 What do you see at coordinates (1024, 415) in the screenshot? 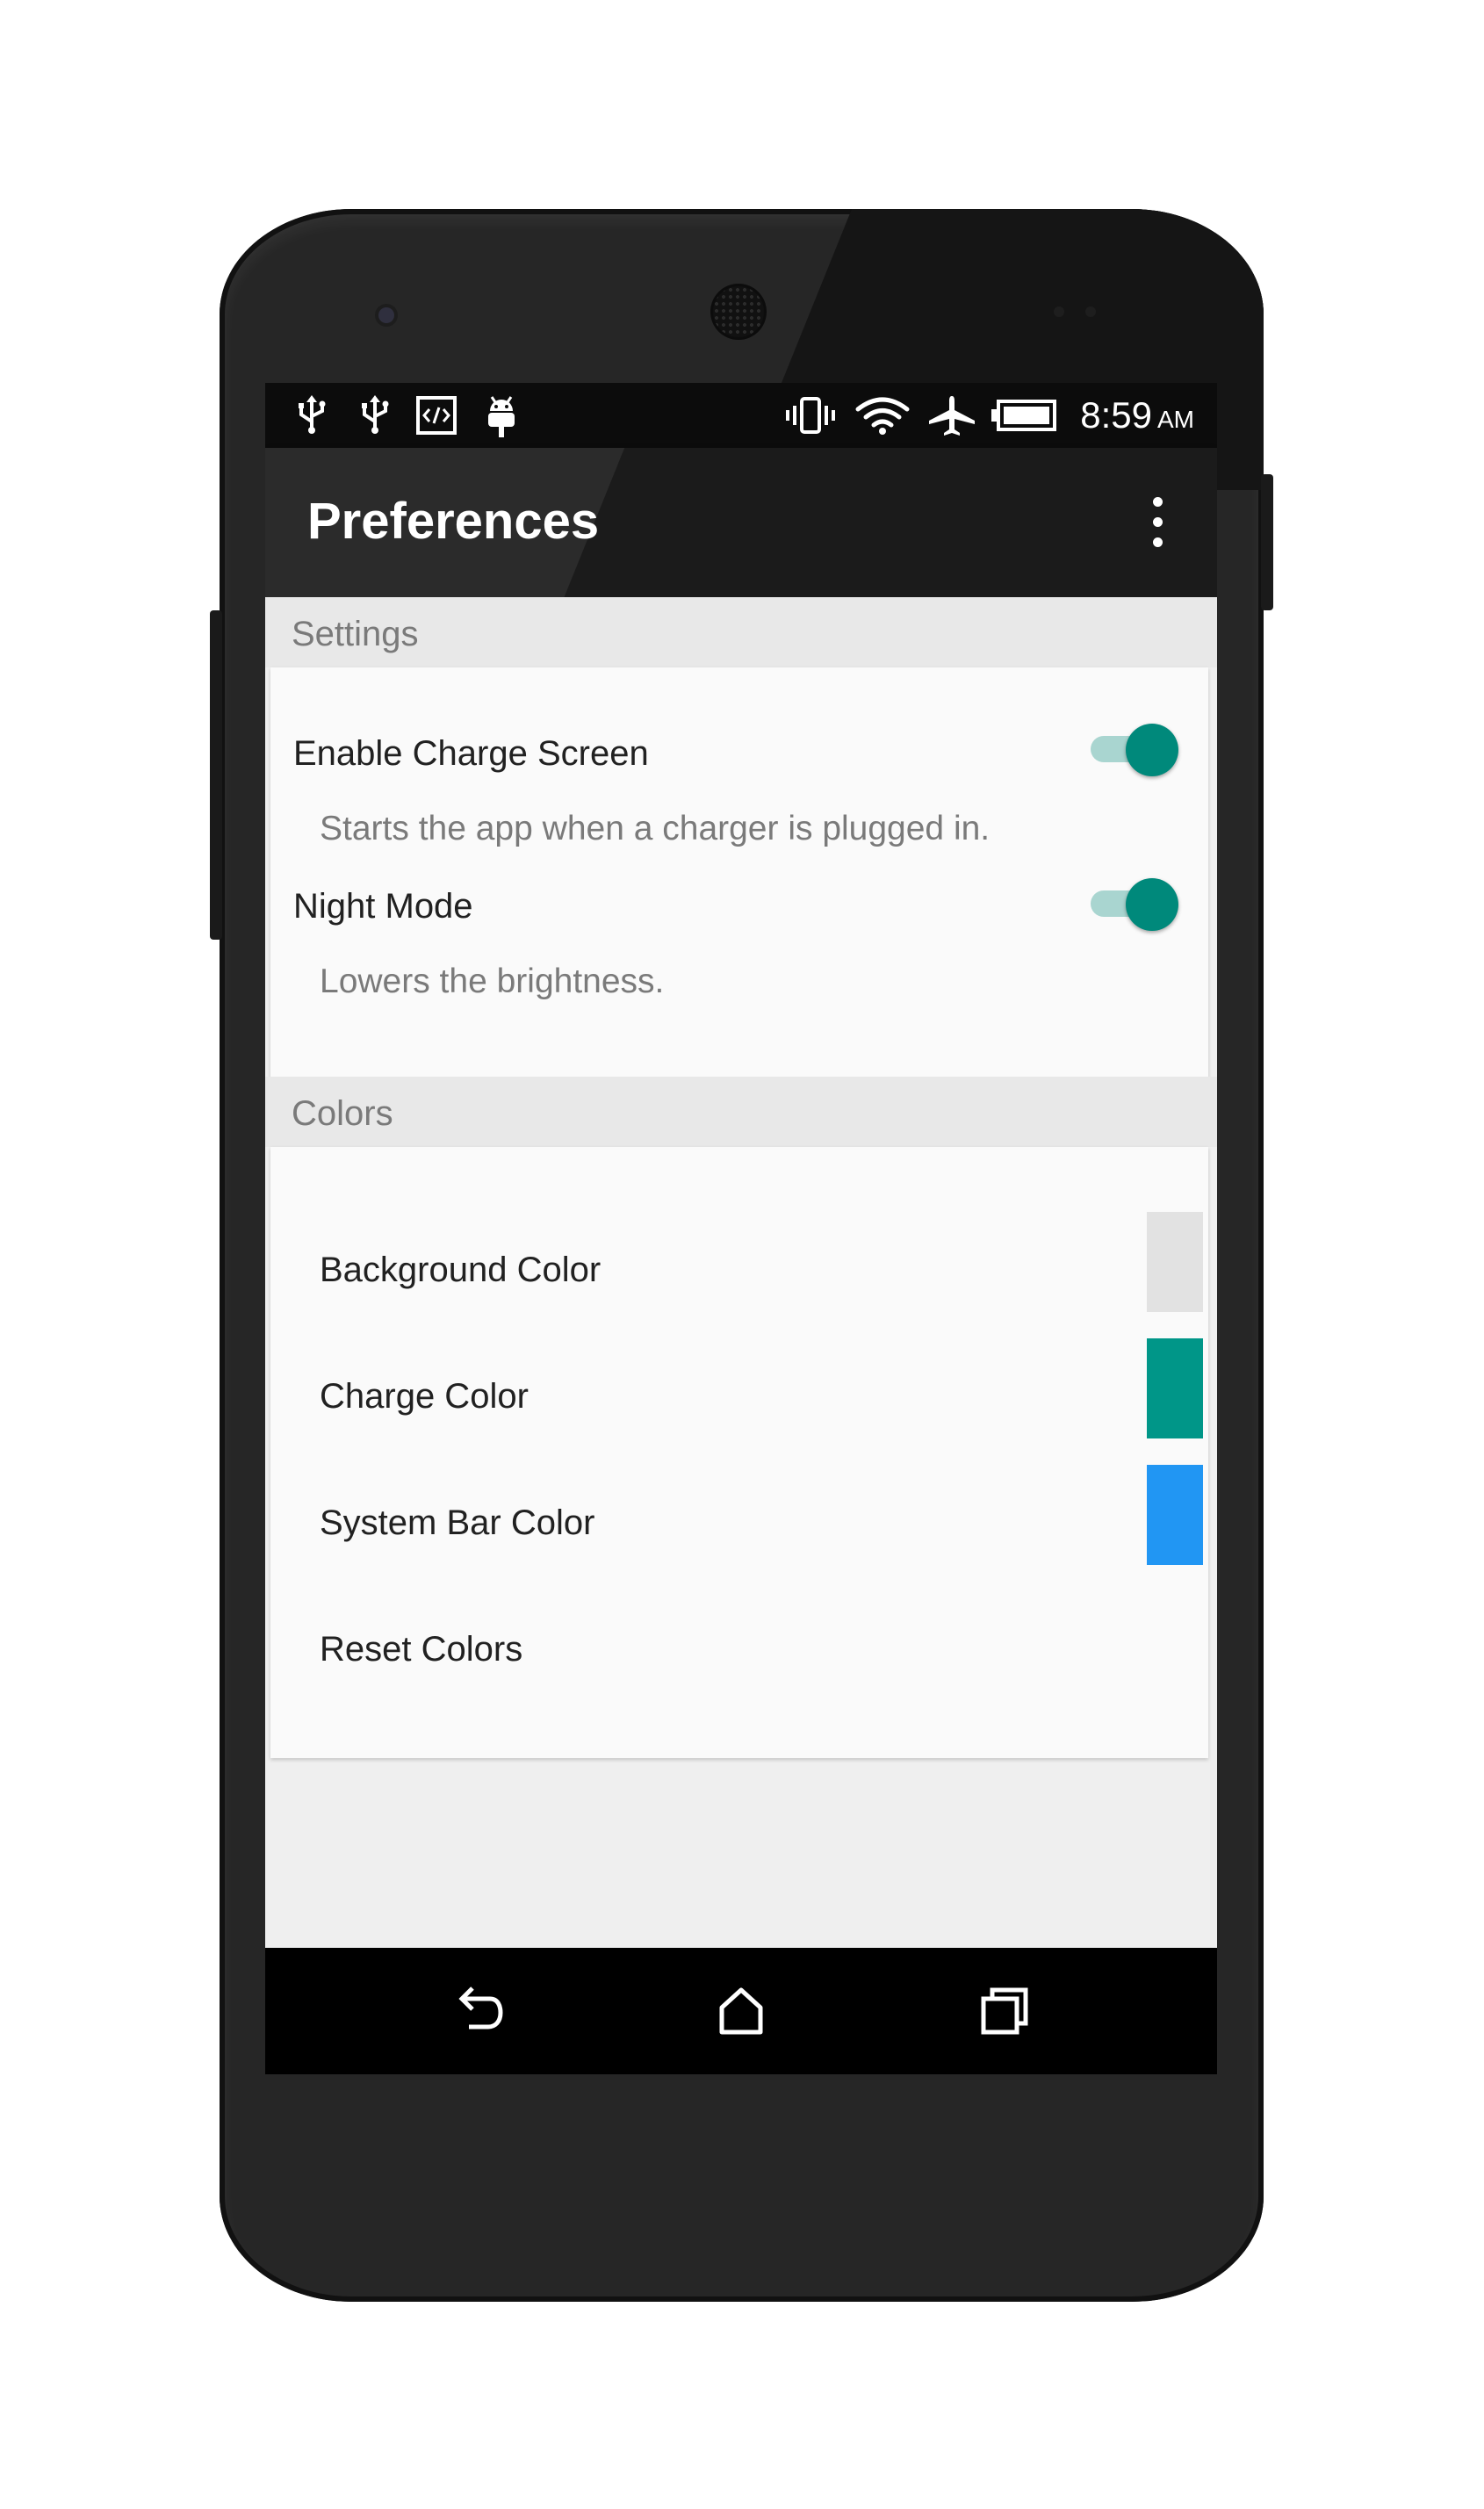
I see `battery-icon` at bounding box center [1024, 415].